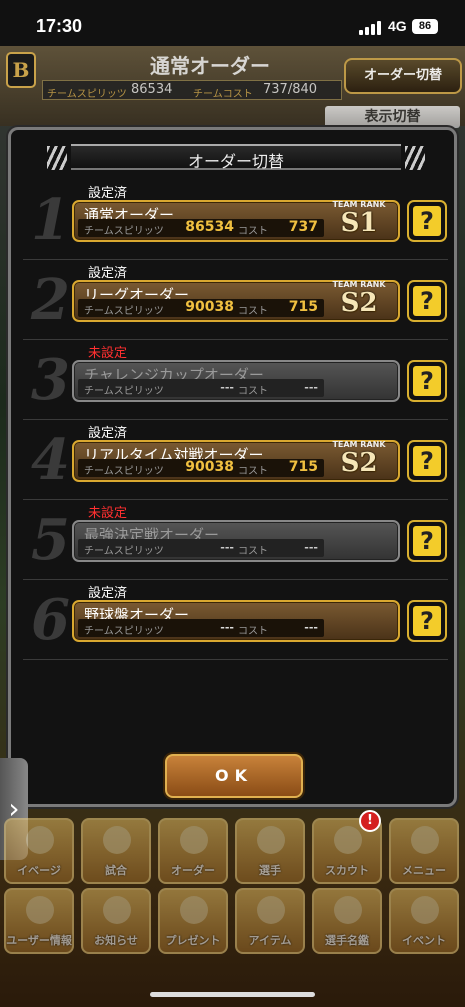 The width and height of the screenshot is (465, 1007). What do you see at coordinates (39, 940) in the screenshot?
I see `menu-label: ユーザー情報` at bounding box center [39, 940].